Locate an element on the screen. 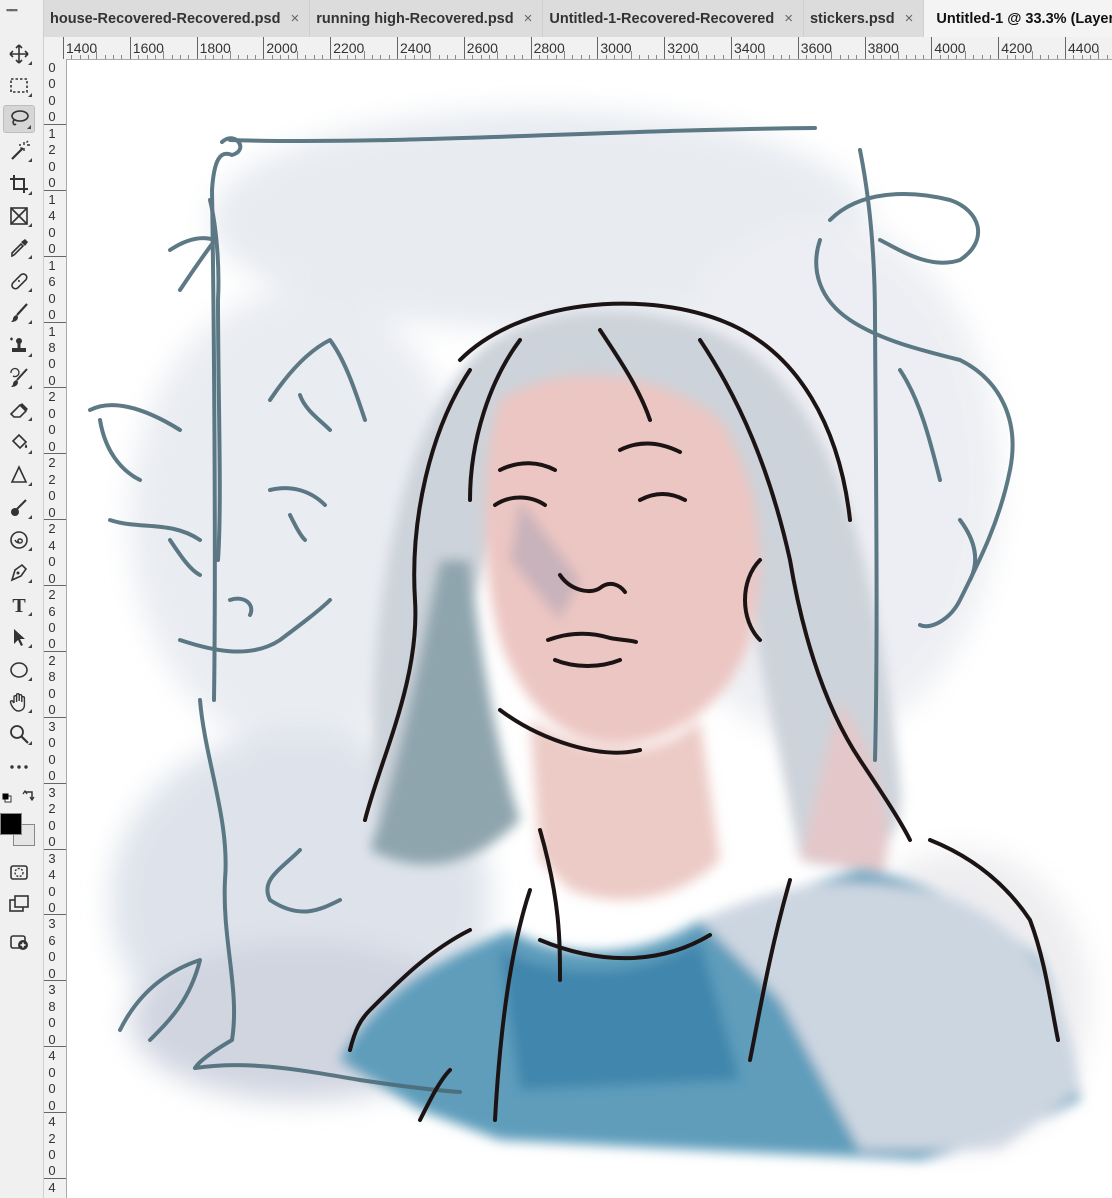  magic-wand-icon is located at coordinates (20, 150).